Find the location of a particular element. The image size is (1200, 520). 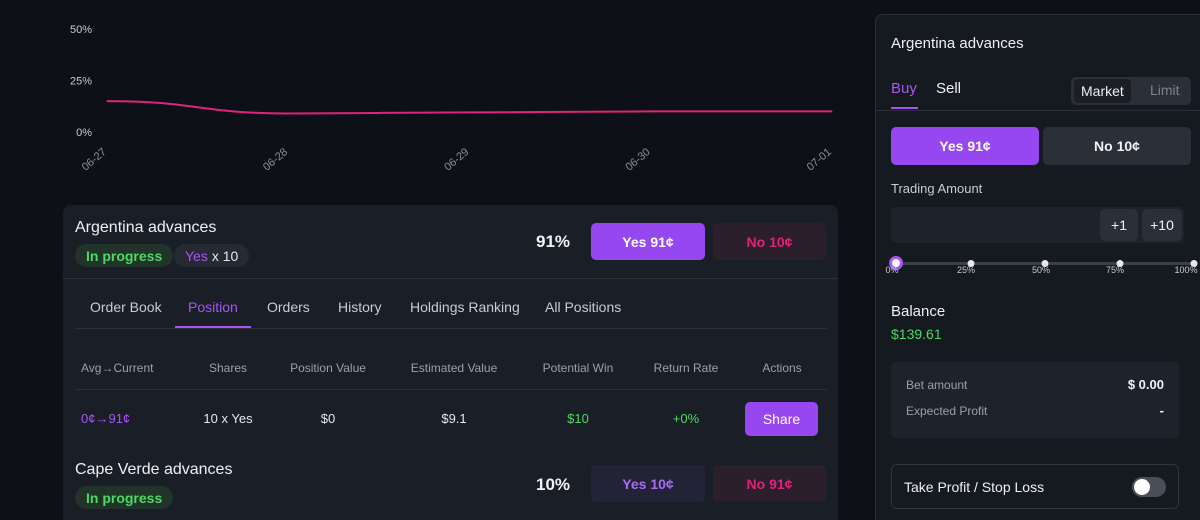

balance-label: Balance is located at coordinates (918, 311).